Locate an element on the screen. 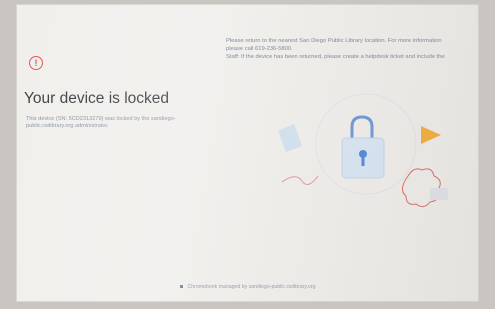 The width and height of the screenshot is (495, 309). warning-icon: ! is located at coordinates (36, 63).